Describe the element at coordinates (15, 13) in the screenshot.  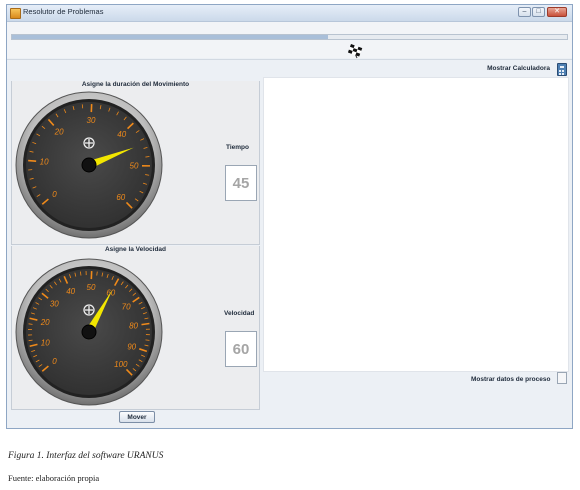
I see `app-icon` at that location.